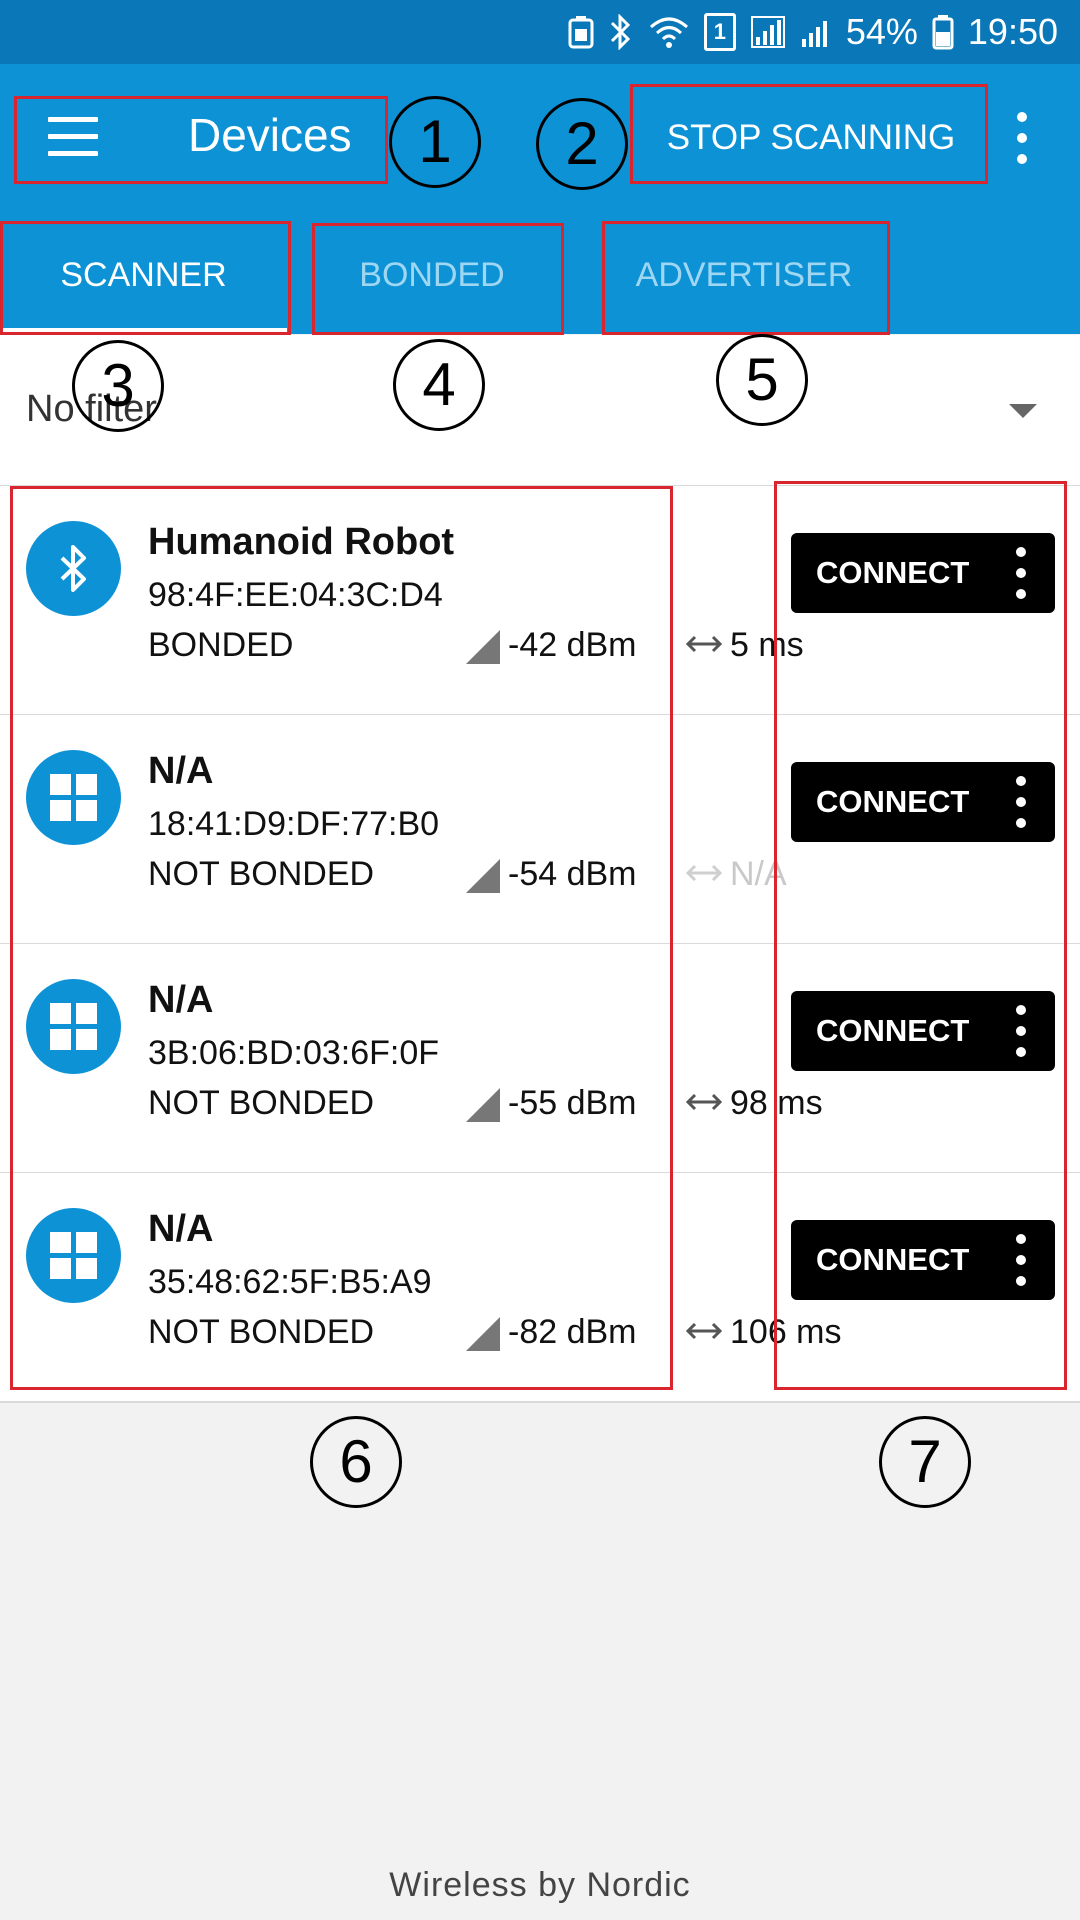 This screenshot has width=1080, height=1920. Describe the element at coordinates (118, 386) in the screenshot. I see `annotation-number-3: 3` at that location.